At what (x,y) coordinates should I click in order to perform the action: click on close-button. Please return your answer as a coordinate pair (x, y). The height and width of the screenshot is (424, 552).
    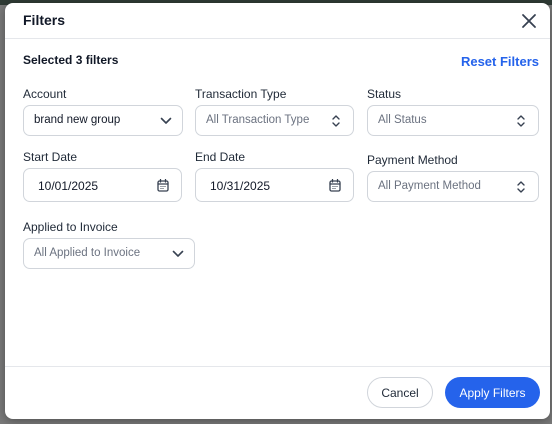
    Looking at the image, I should click on (529, 21).